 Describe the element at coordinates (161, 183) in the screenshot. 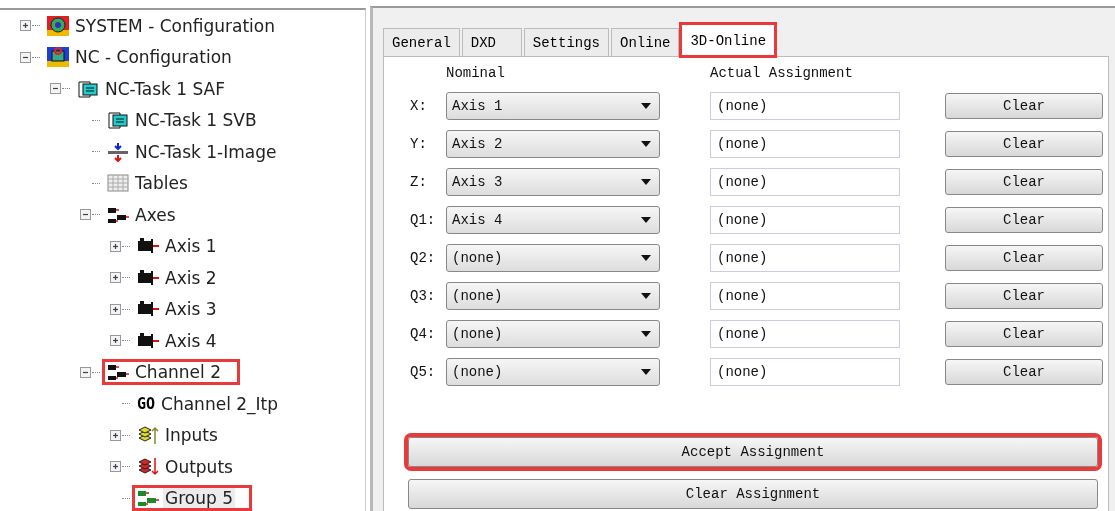

I see `tree-item: Tables` at that location.